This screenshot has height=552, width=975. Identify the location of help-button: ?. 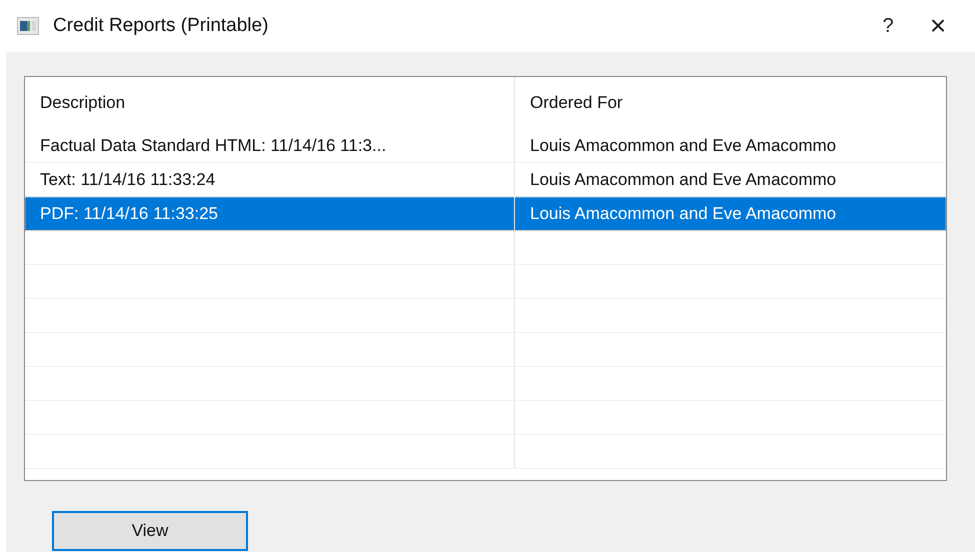
(888, 26).